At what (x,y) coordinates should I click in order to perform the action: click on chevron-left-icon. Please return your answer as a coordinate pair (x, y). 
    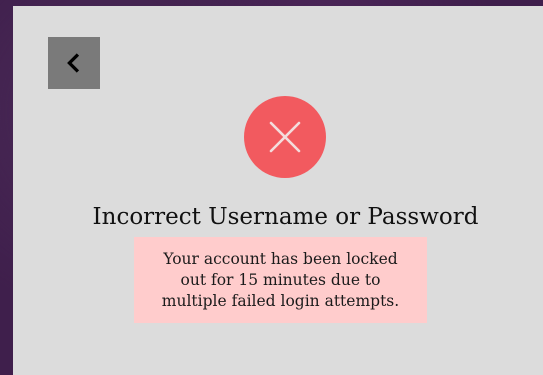
    Looking at the image, I should click on (73, 63).